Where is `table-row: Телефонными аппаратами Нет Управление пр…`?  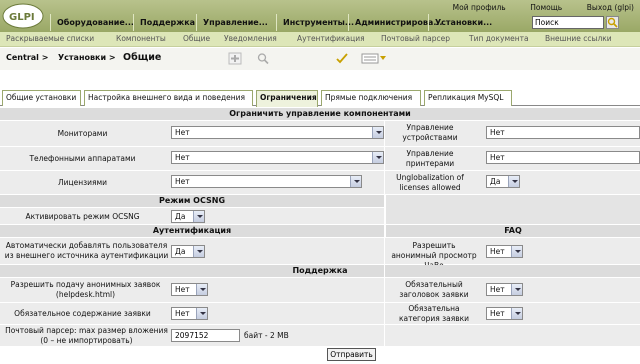 table-row: Телефонными аппаратами Нет Управление пр… is located at coordinates (320, 158).